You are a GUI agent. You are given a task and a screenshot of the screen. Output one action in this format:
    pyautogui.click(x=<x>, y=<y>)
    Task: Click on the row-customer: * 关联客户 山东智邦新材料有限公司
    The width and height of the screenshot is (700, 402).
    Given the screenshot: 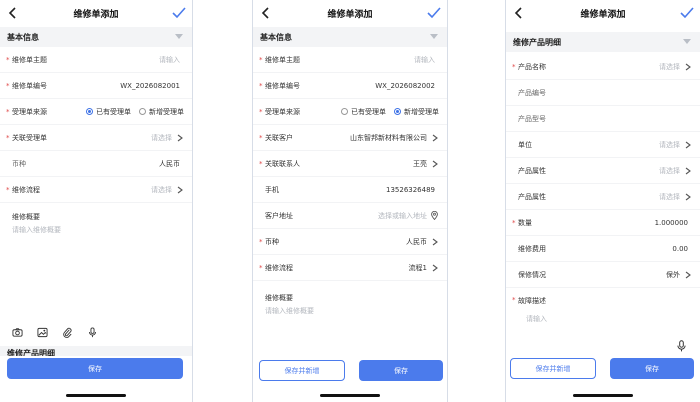 What is the action you would take?
    pyautogui.click(x=350, y=138)
    